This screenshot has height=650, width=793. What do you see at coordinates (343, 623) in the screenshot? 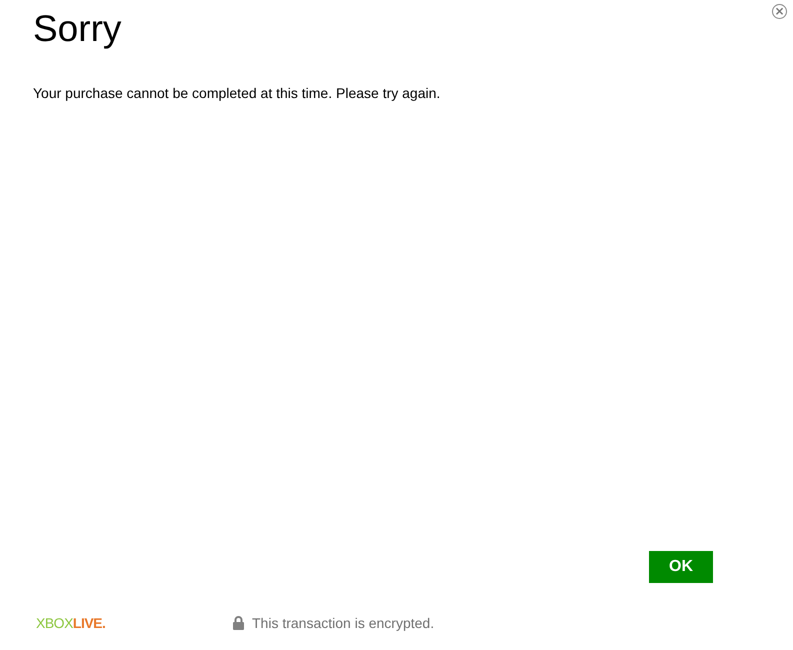
I see `security-note: This transaction is encrypted.` at bounding box center [343, 623].